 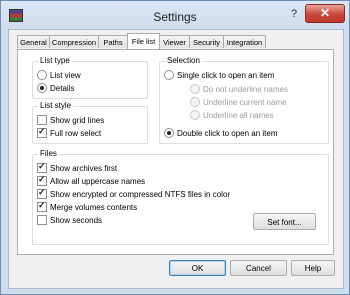 I want to click on allow-uppercase-option: Allow all uppercase names, so click(x=91, y=180).